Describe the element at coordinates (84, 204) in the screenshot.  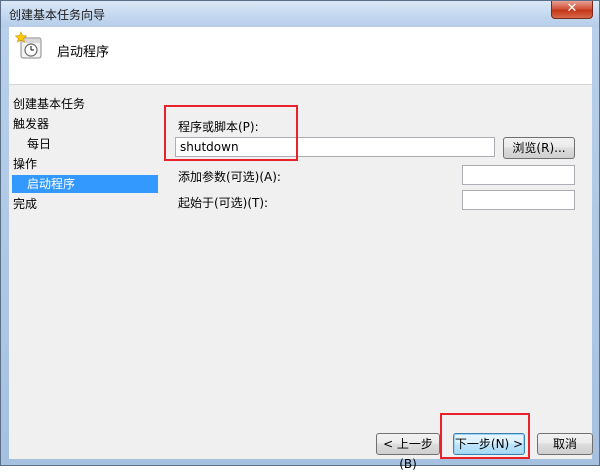
I see `step-finish: 完成` at that location.